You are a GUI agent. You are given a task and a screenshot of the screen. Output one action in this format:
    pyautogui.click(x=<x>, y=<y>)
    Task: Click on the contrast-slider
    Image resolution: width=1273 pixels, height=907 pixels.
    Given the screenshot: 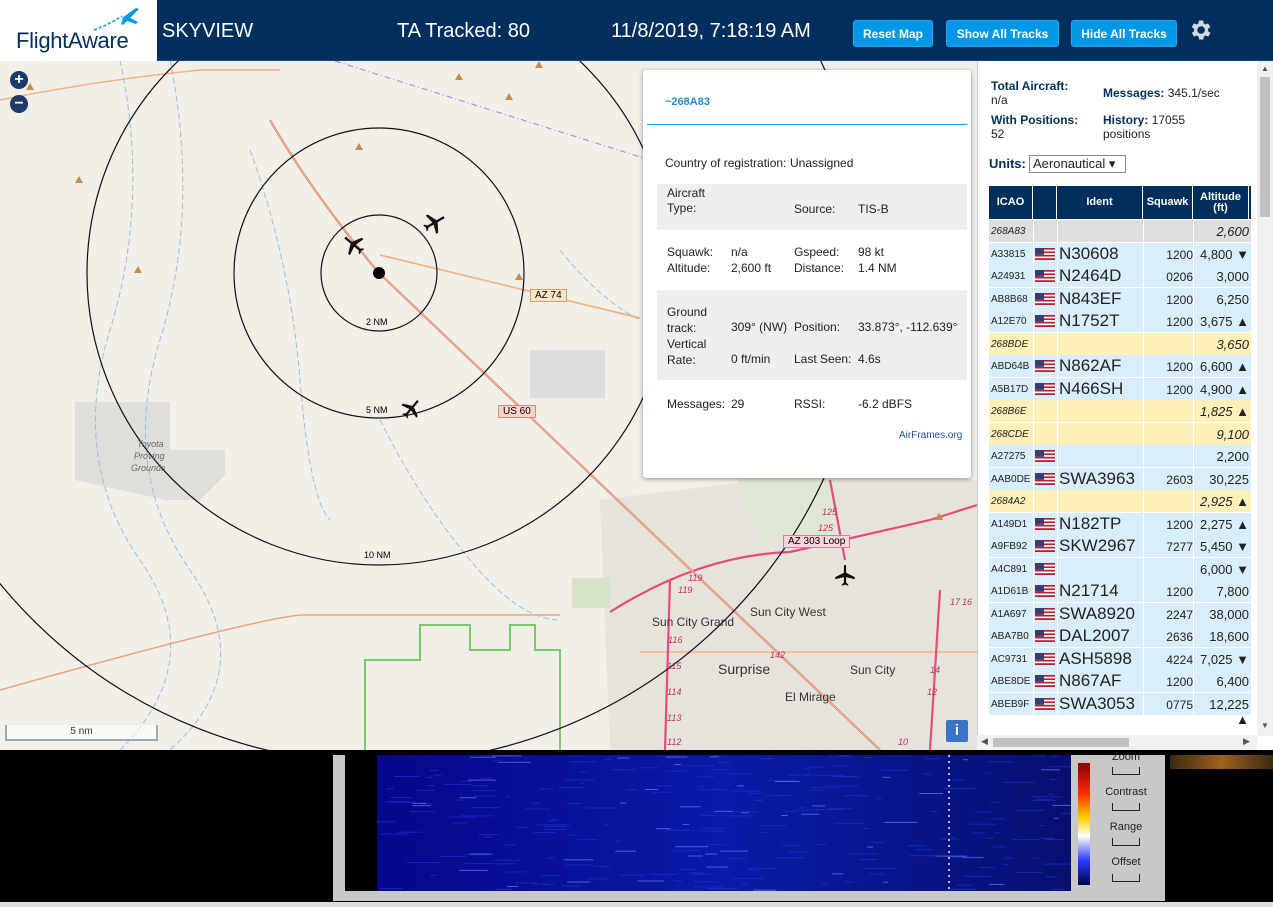 What is the action you would take?
    pyautogui.click(x=1126, y=807)
    